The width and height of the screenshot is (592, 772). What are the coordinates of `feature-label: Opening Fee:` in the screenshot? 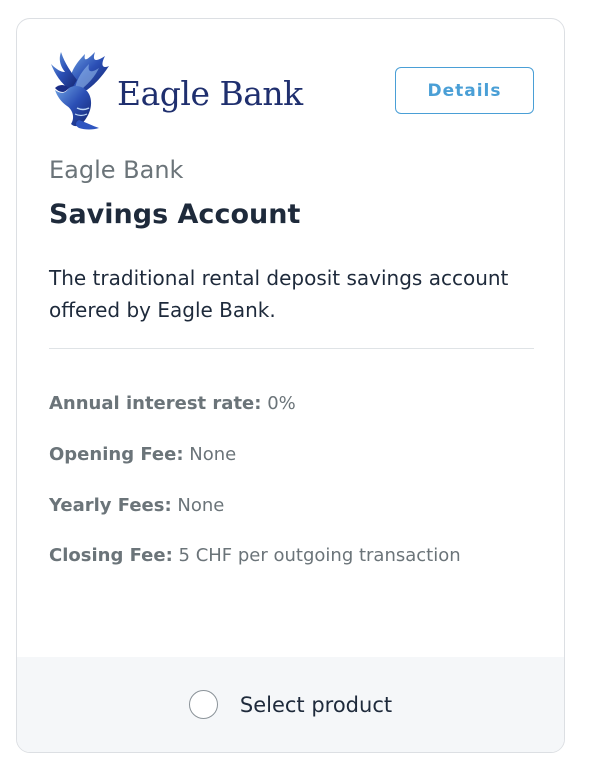 It's located at (116, 454).